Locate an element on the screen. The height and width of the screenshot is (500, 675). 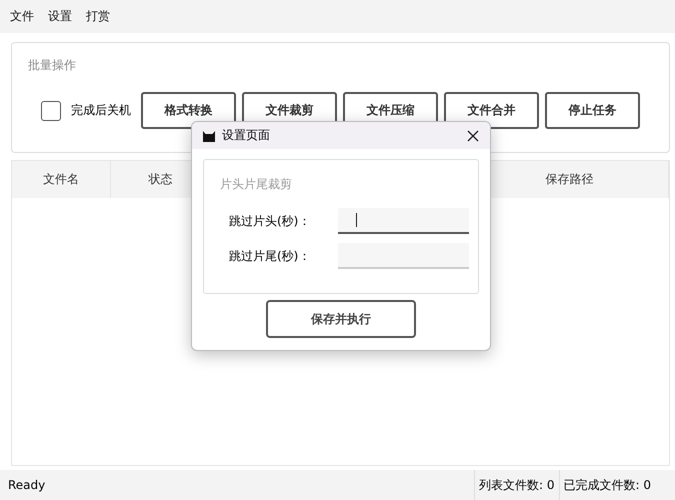
status-text: 已完成文件数: 0 is located at coordinates (606, 485).